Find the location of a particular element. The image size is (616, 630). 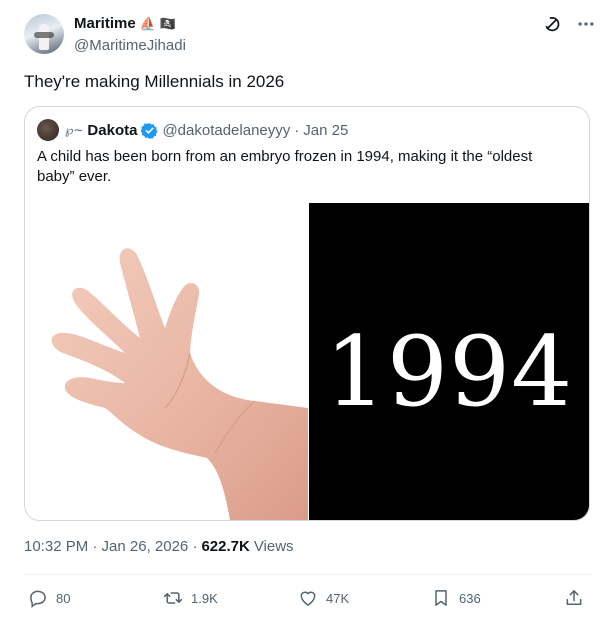

sailboat-emoji: ⛵ is located at coordinates (147, 23).